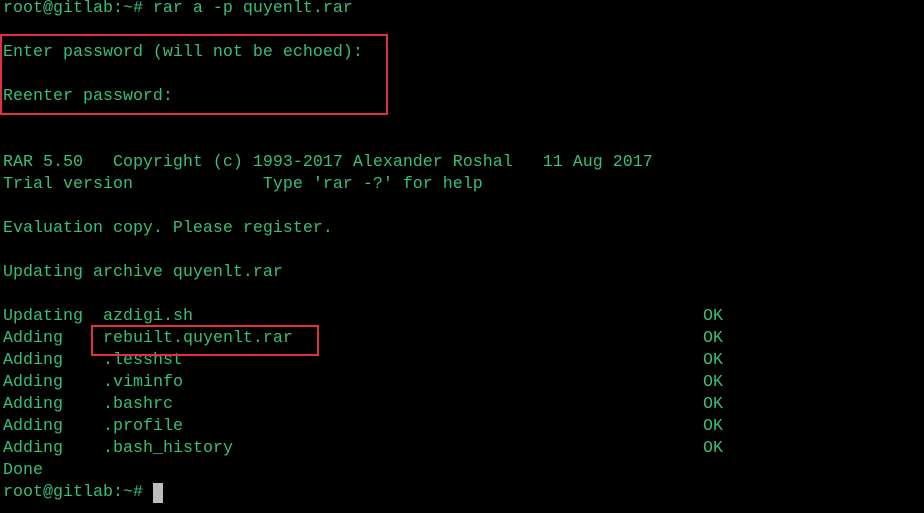 The width and height of the screenshot is (924, 513). I want to click on highlight-password-box, so click(194, 74).